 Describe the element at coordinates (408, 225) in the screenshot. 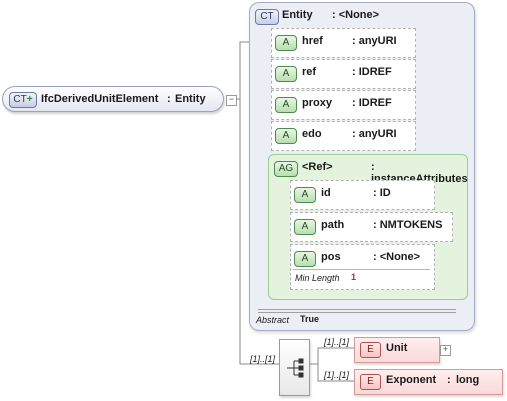

I see `attribute-type: : NMTOKENS` at that location.